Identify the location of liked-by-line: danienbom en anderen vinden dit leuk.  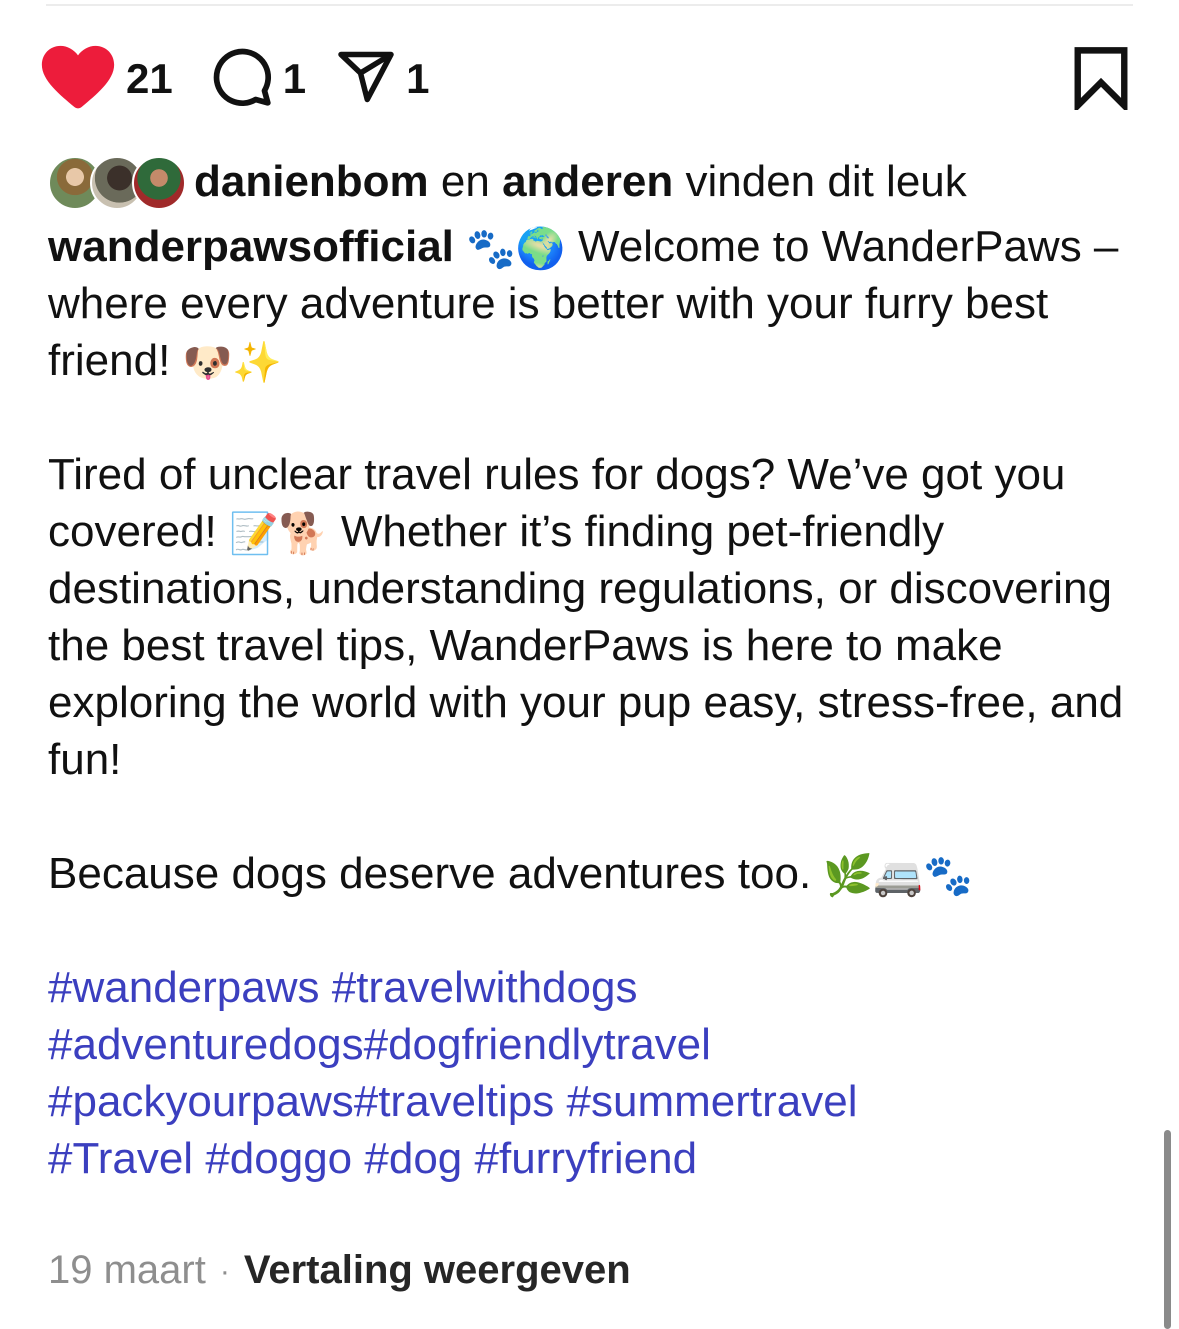
(507, 182).